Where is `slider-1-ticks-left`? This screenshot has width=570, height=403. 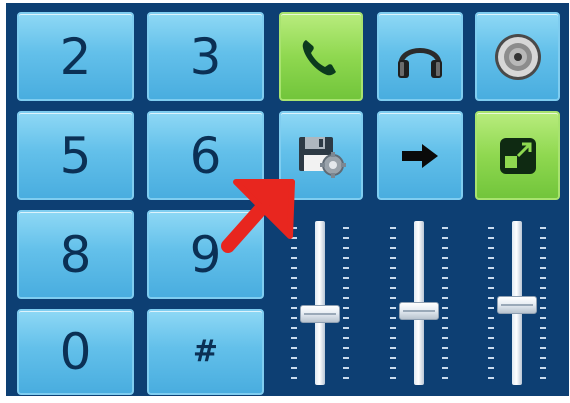
slider-1-ticks-left is located at coordinates (294, 304).